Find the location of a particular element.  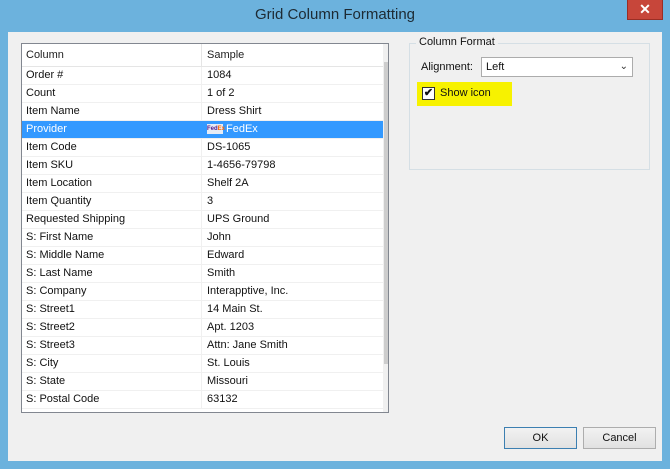

cell-column-name: Order # is located at coordinates (112, 75).